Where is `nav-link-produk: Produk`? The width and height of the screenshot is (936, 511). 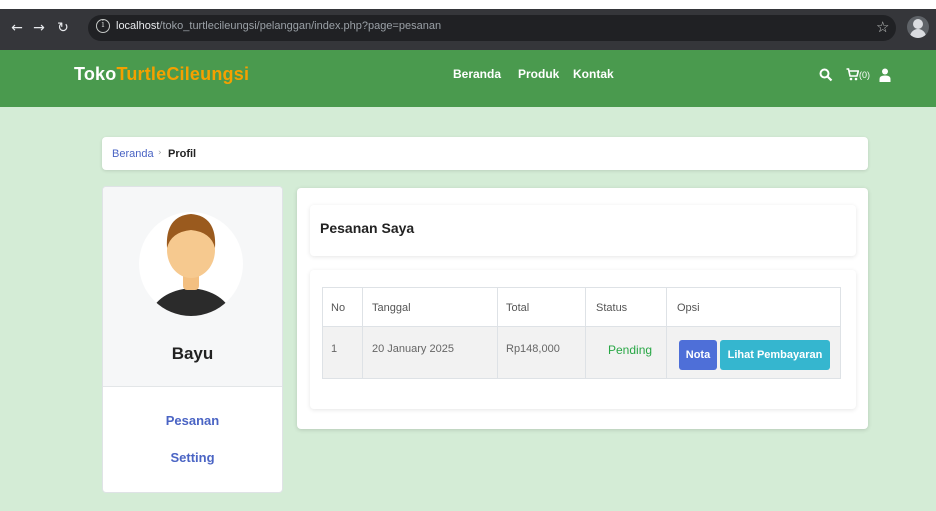
nav-link-produk: Produk is located at coordinates (538, 74).